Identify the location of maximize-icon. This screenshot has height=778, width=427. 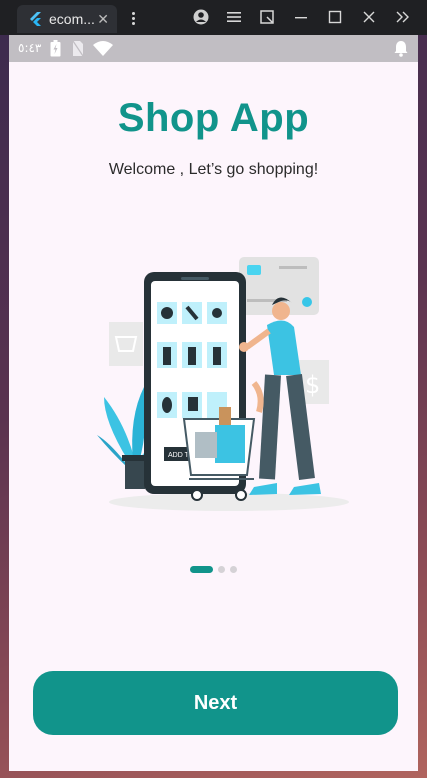
(335, 17).